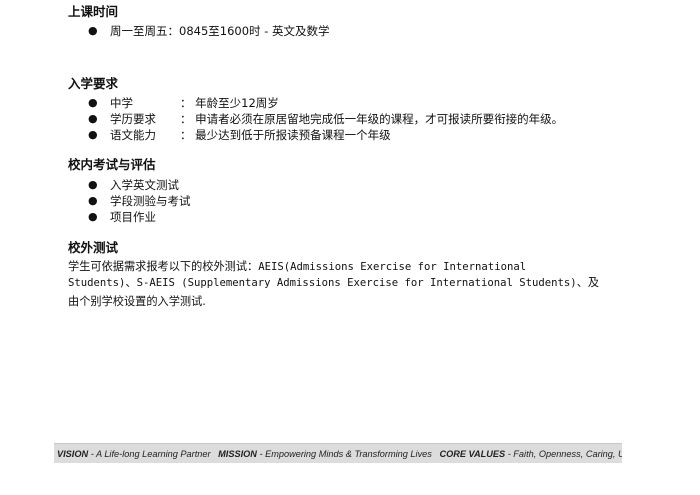  I want to click on schedule-list: ● 周一至周五：0845至1600时 - 英文及数学, so click(208, 31).